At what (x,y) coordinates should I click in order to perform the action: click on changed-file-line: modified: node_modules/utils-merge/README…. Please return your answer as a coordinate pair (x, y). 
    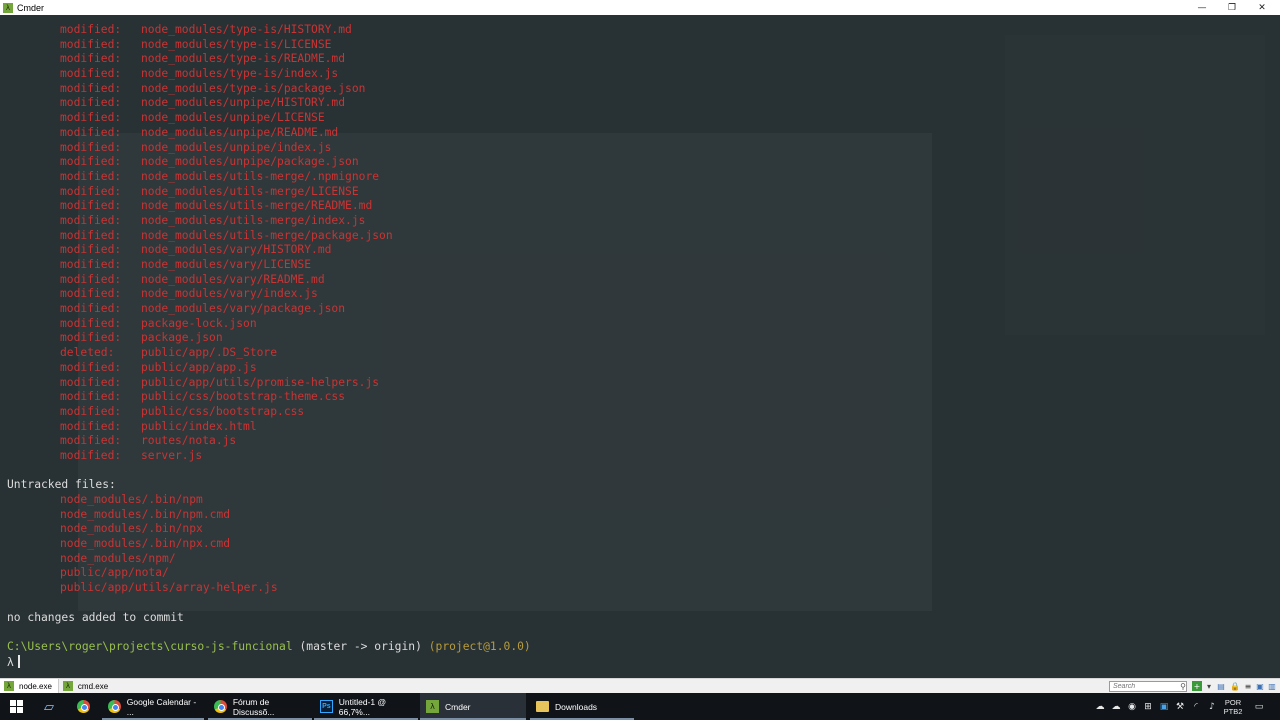
    Looking at the image, I should click on (269, 206).